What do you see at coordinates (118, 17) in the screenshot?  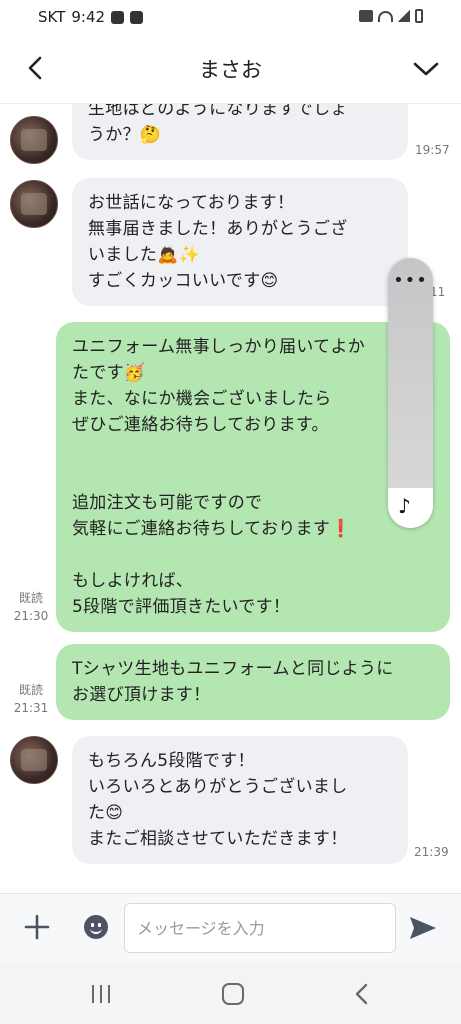 I see `notification-icon` at bounding box center [118, 17].